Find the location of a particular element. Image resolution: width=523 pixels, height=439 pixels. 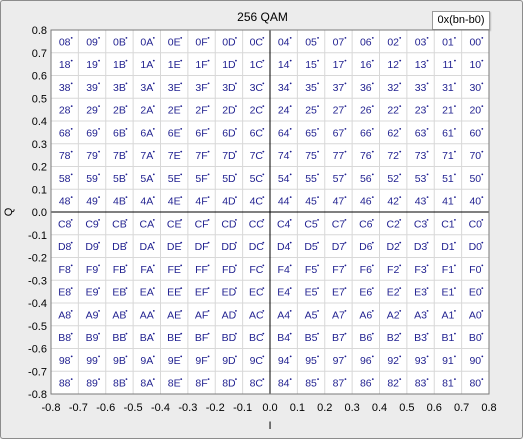

point-label: 96 is located at coordinates (366, 361).